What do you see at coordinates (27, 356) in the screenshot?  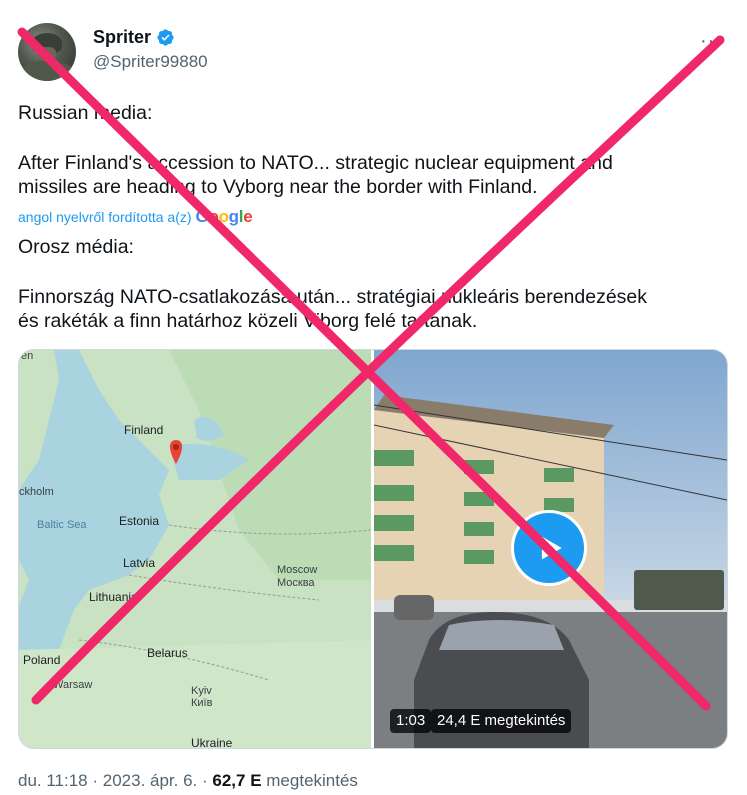 I see `map-label-corner: en` at bounding box center [27, 356].